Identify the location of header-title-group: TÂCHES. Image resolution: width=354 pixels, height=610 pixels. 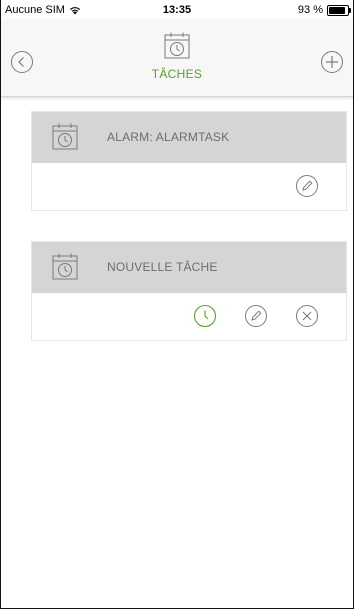
(177, 56).